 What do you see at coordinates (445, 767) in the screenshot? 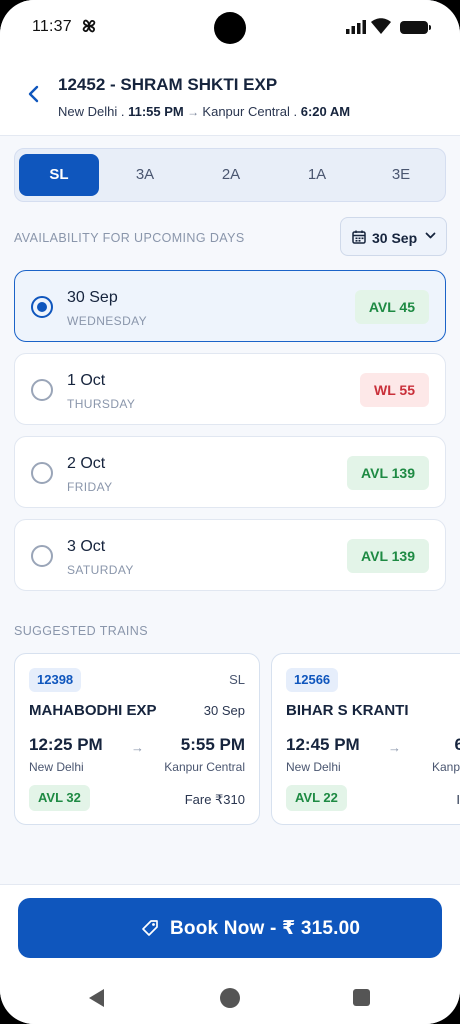
I see `train-destination: Kanp` at bounding box center [445, 767].